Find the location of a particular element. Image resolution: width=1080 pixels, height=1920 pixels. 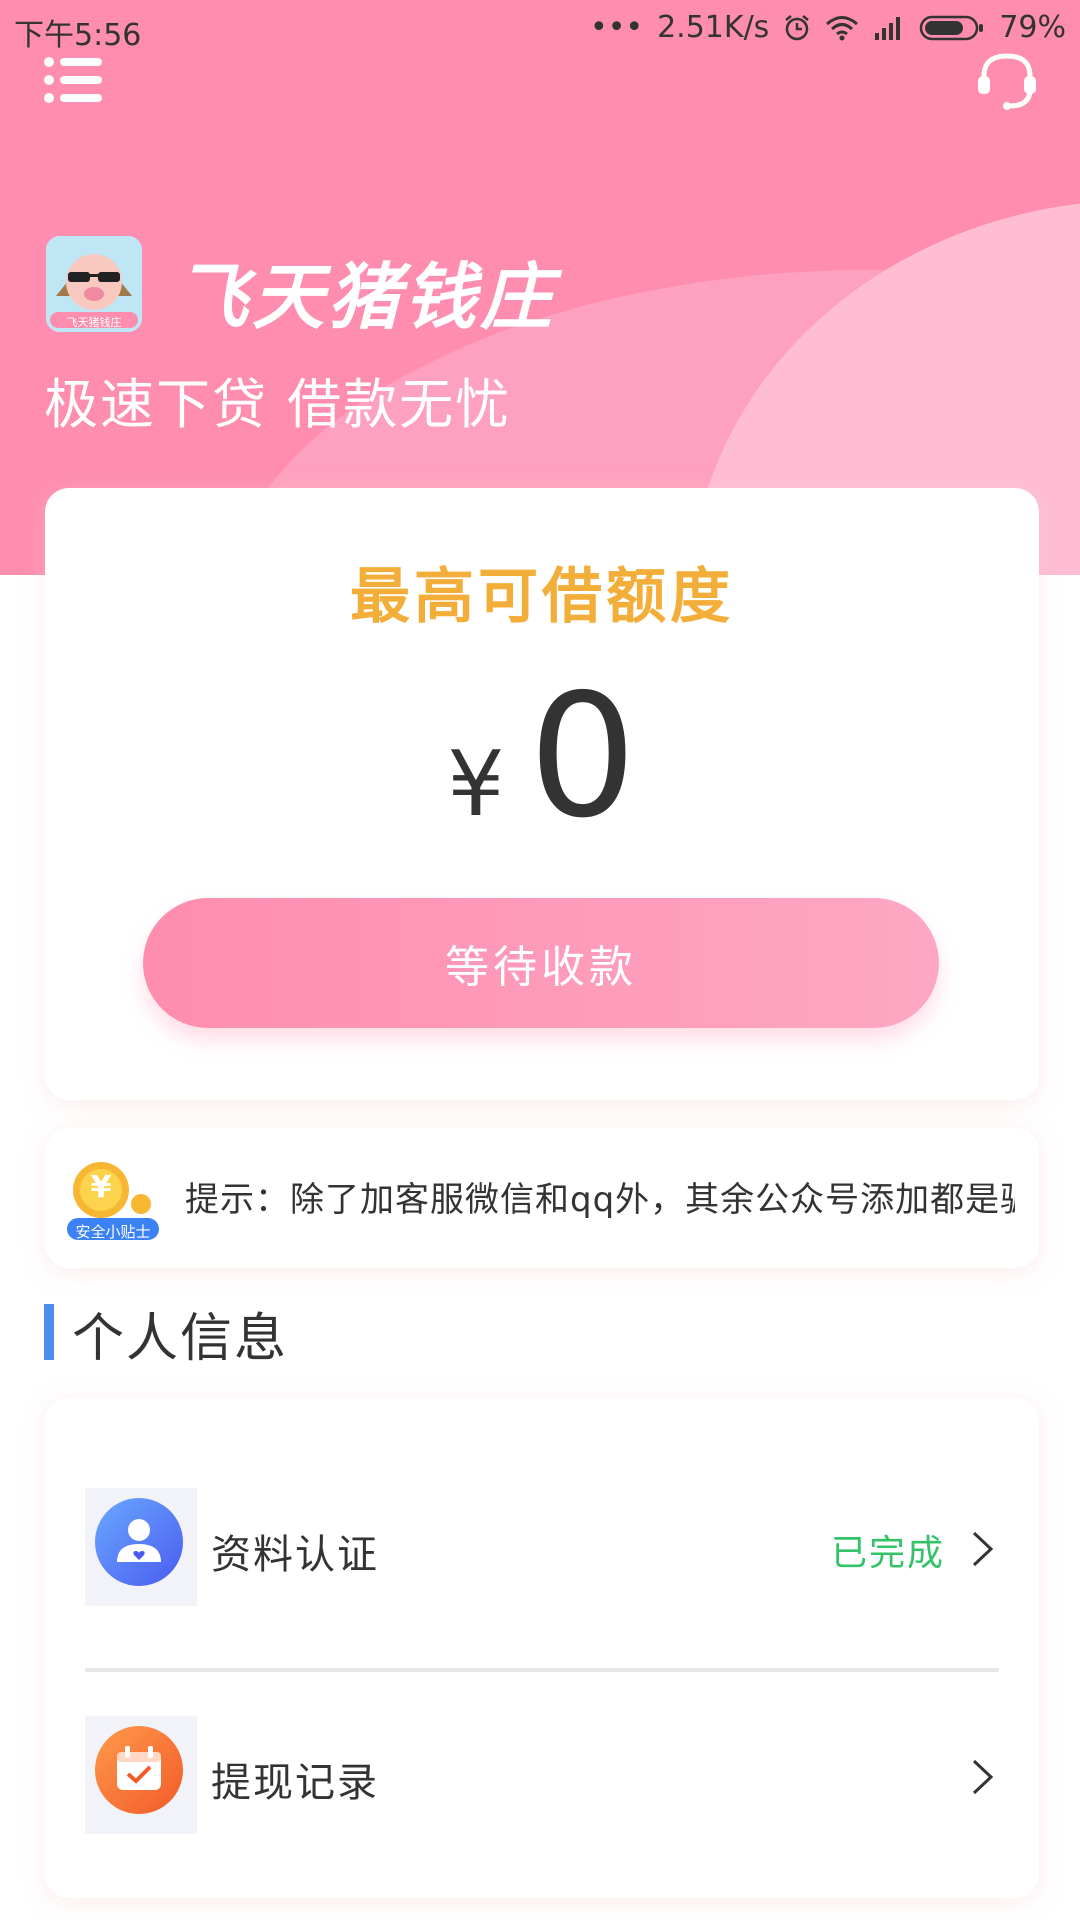

list-item-profile-verification: 资料认证 已完成 is located at coordinates (542, 1548).